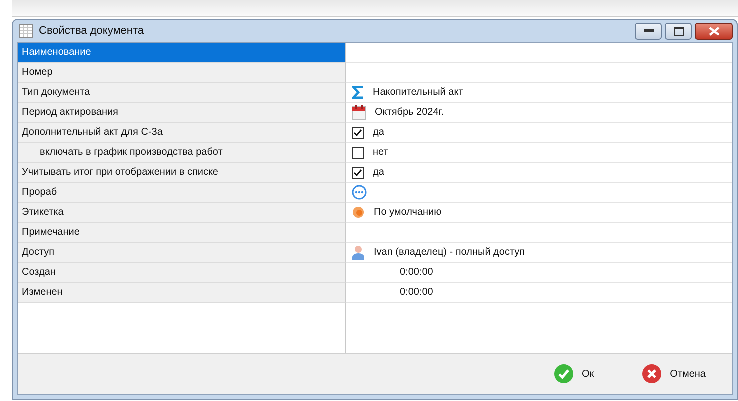 Image resolution: width=738 pixels, height=401 pixels. Describe the element at coordinates (359, 112) in the screenshot. I see `calendar-icon` at that location.